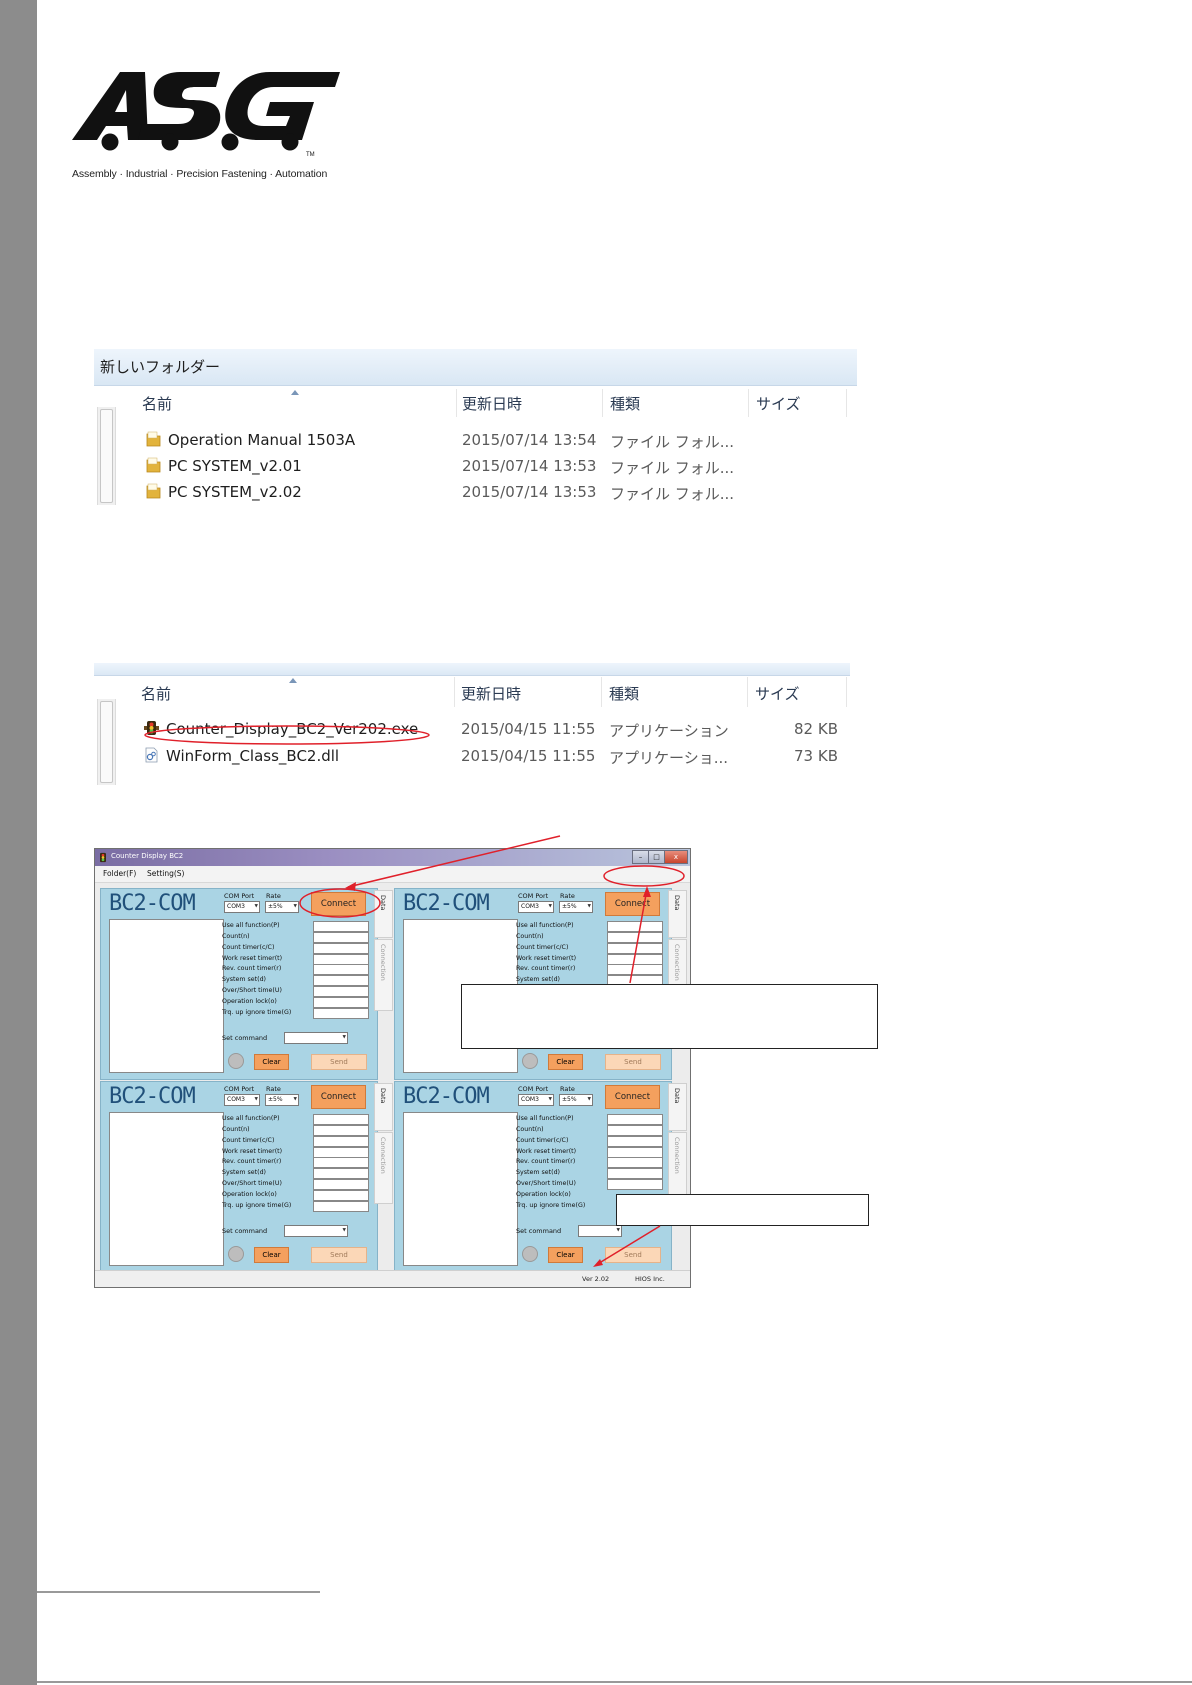 Image resolution: width=1192 pixels, height=1685 pixels. I want to click on annotation-ellipse-window-buttons, so click(644, 876).